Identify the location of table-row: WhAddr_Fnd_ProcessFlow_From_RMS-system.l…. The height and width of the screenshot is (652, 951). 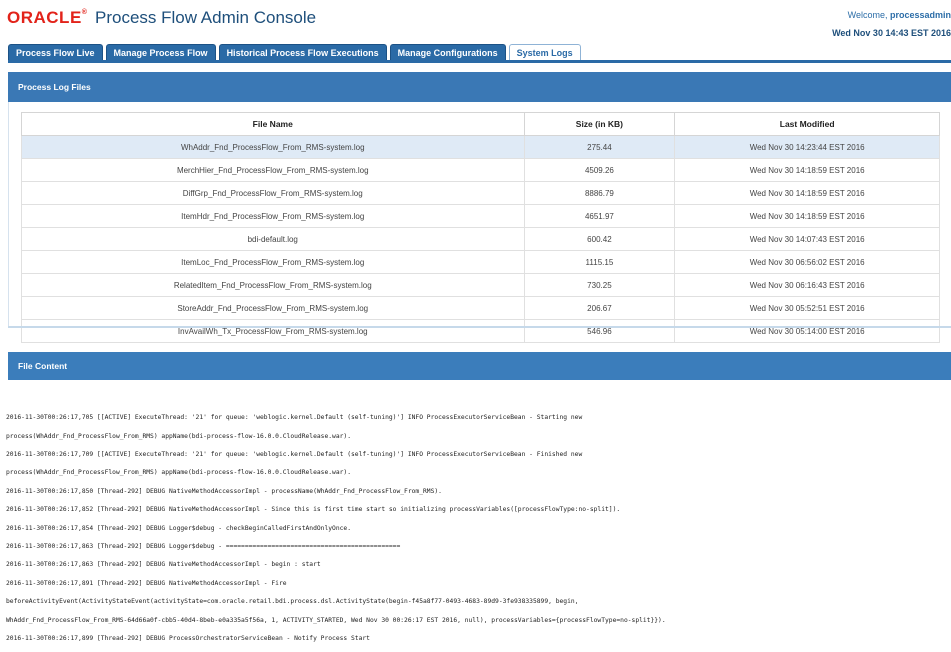
(480, 147).